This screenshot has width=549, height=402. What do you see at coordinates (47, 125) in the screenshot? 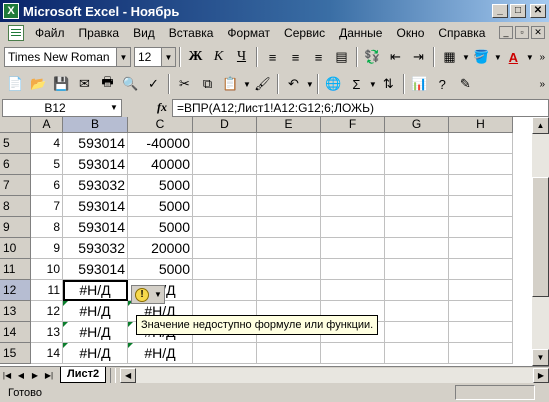
I see `column-header-a: A` at bounding box center [47, 125].